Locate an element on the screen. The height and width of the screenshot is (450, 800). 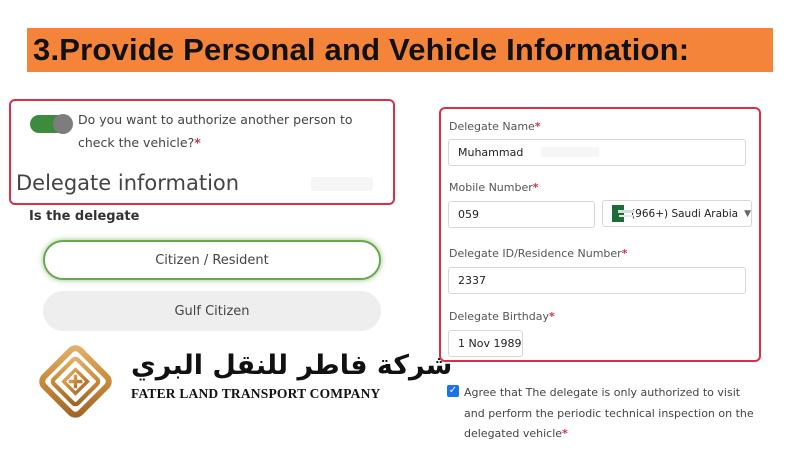
delegate-name-input: Muhammad is located at coordinates (597, 152).